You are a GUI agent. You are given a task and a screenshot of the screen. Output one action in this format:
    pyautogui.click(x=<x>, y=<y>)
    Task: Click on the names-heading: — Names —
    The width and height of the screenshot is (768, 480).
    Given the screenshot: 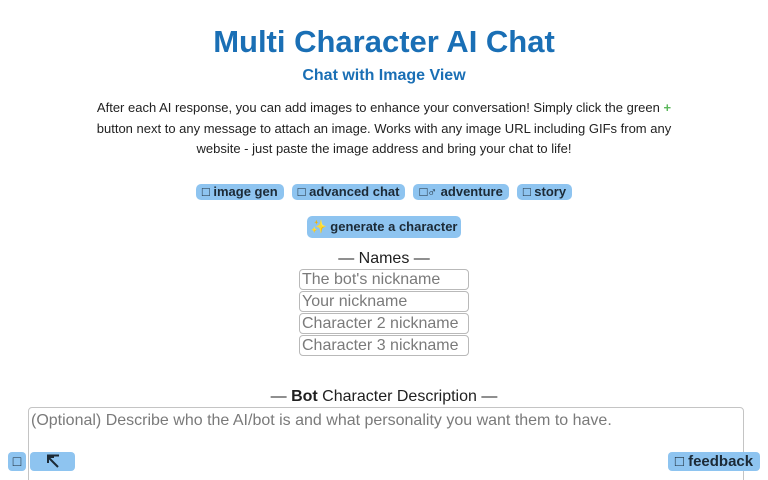 What is the action you would take?
    pyautogui.click(x=384, y=258)
    